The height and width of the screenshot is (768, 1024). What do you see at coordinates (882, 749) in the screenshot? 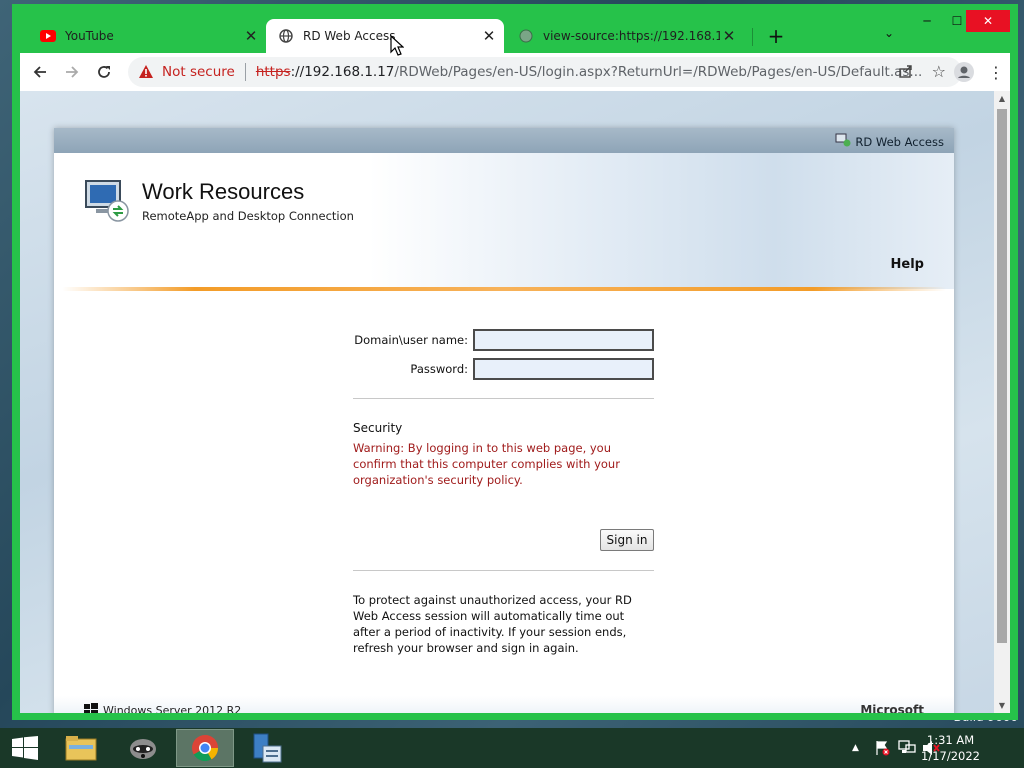
I see `action-center-flag-icon` at bounding box center [882, 749].